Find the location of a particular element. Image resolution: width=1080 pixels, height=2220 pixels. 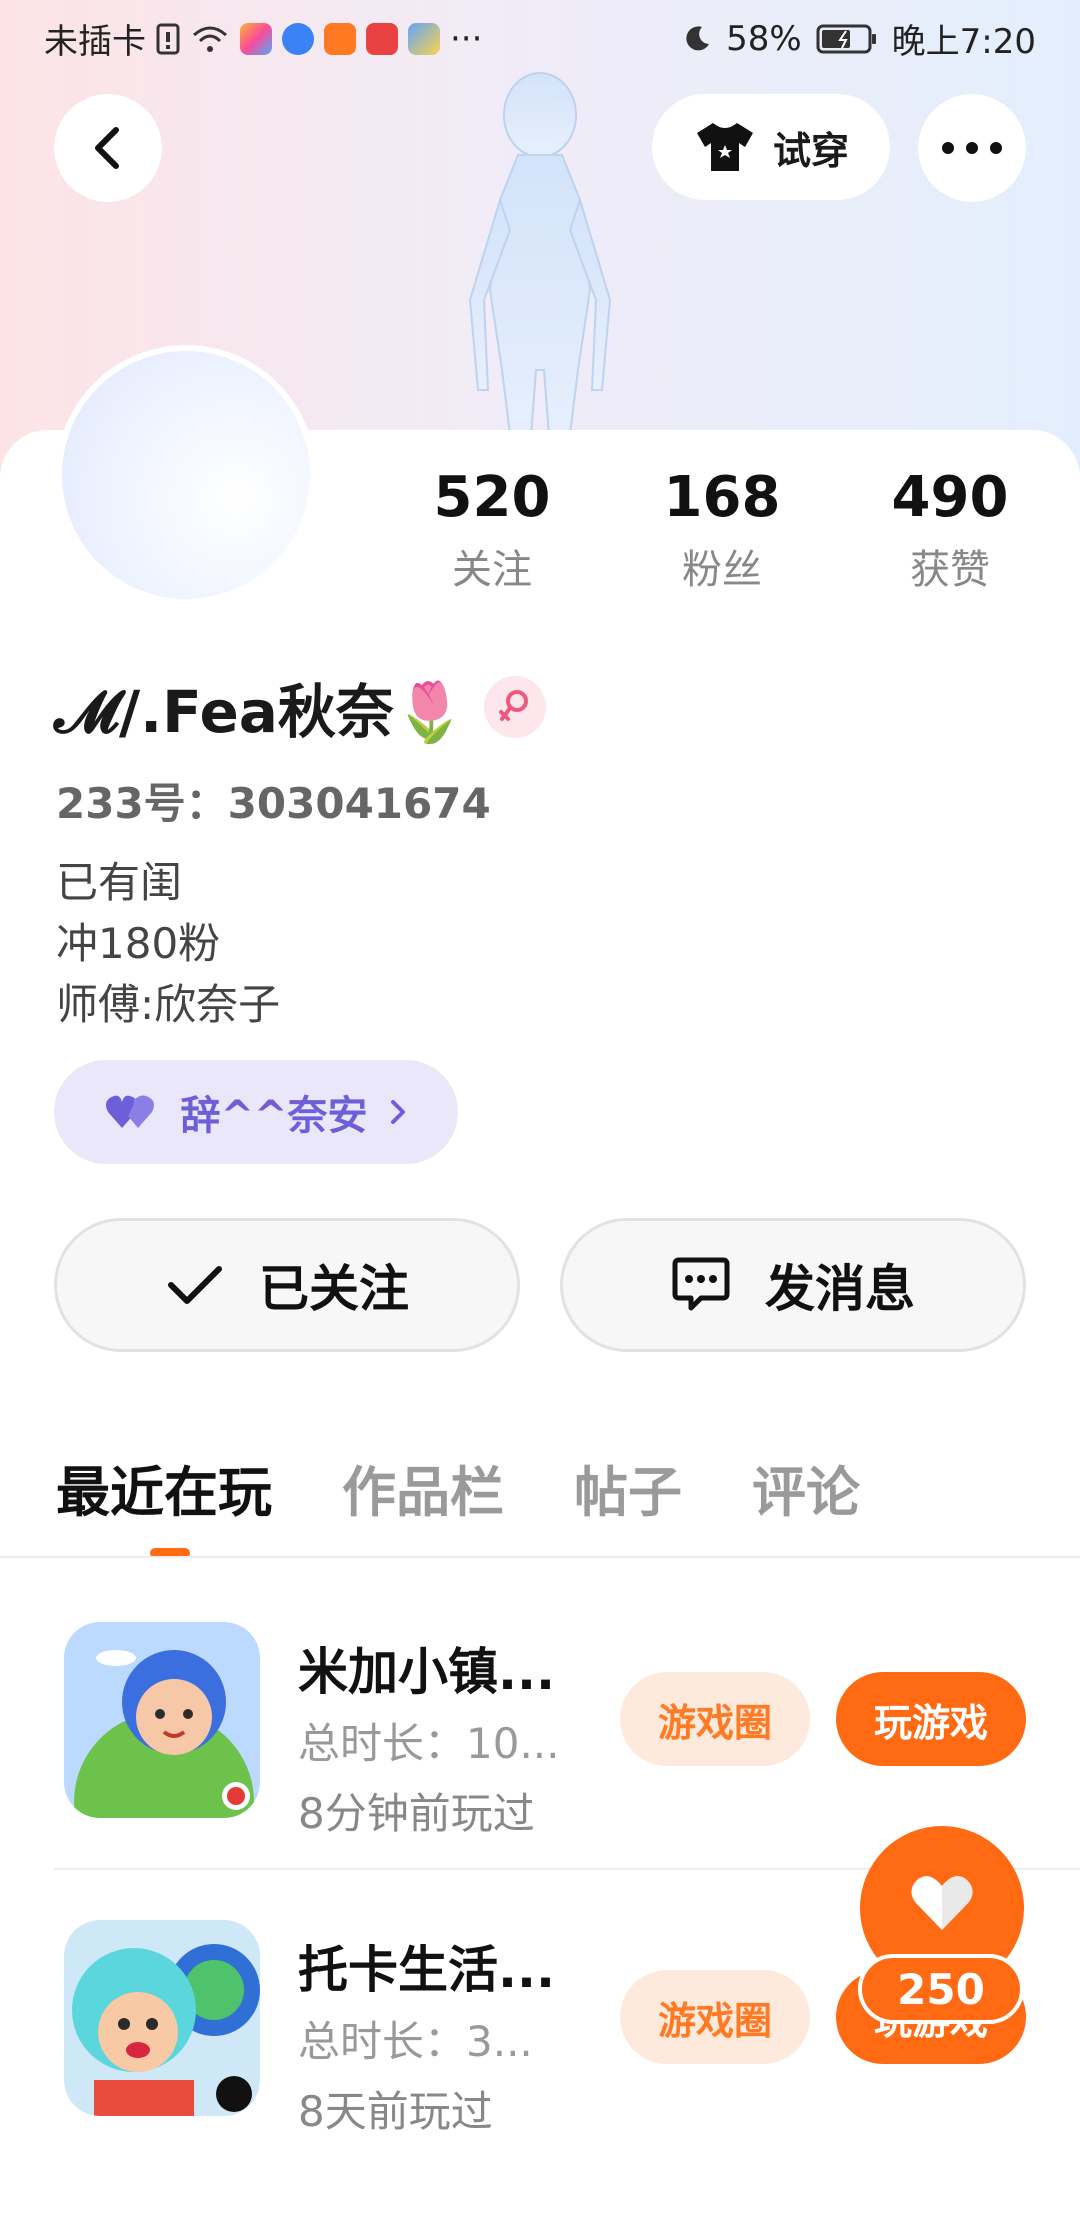

status-bar-left: 未插卡 ··· is located at coordinates (263, 38).